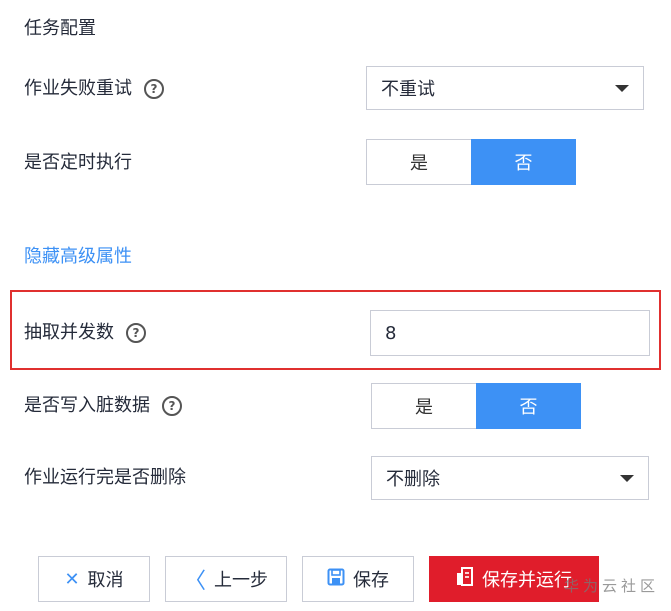 The height and width of the screenshot is (611, 671). I want to click on chevron-left-icon: 〈, so click(194, 581).